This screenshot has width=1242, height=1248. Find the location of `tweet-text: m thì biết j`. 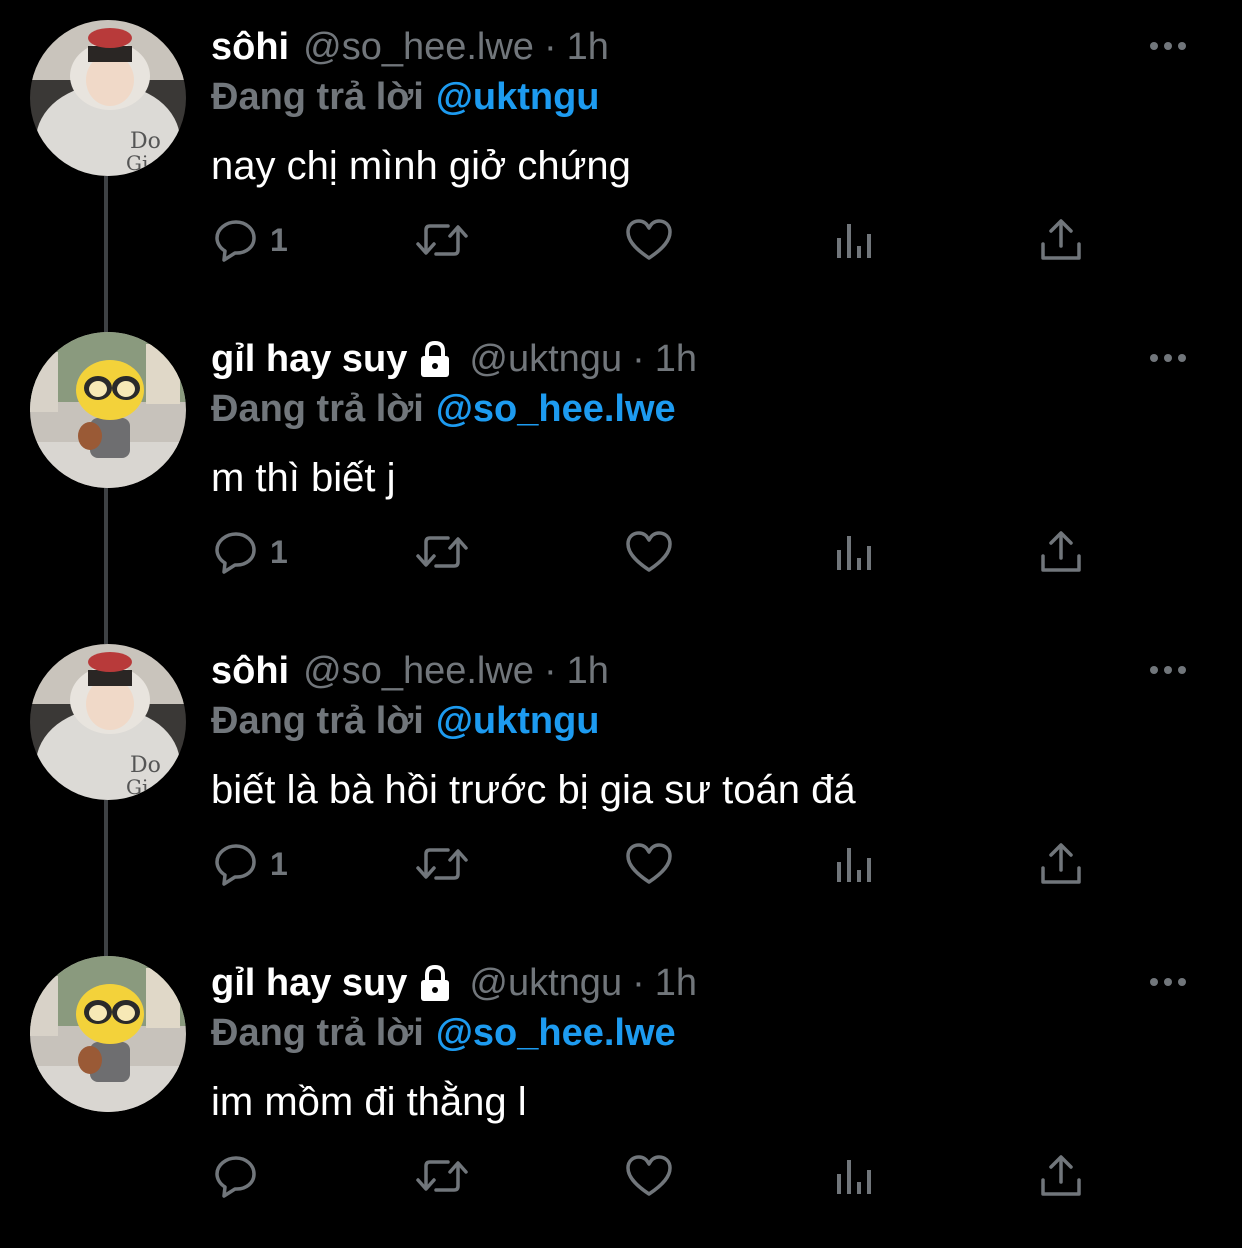

tweet-text: m thì biết j is located at coordinates (303, 478).